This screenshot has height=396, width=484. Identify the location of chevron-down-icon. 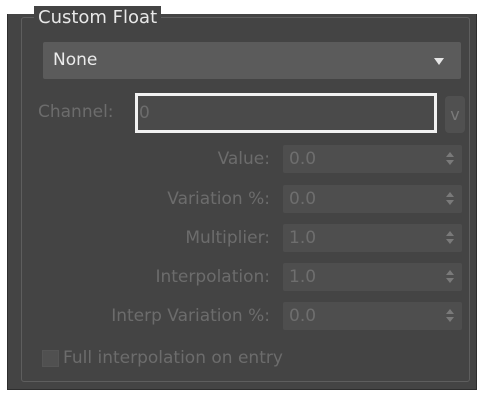
(439, 61).